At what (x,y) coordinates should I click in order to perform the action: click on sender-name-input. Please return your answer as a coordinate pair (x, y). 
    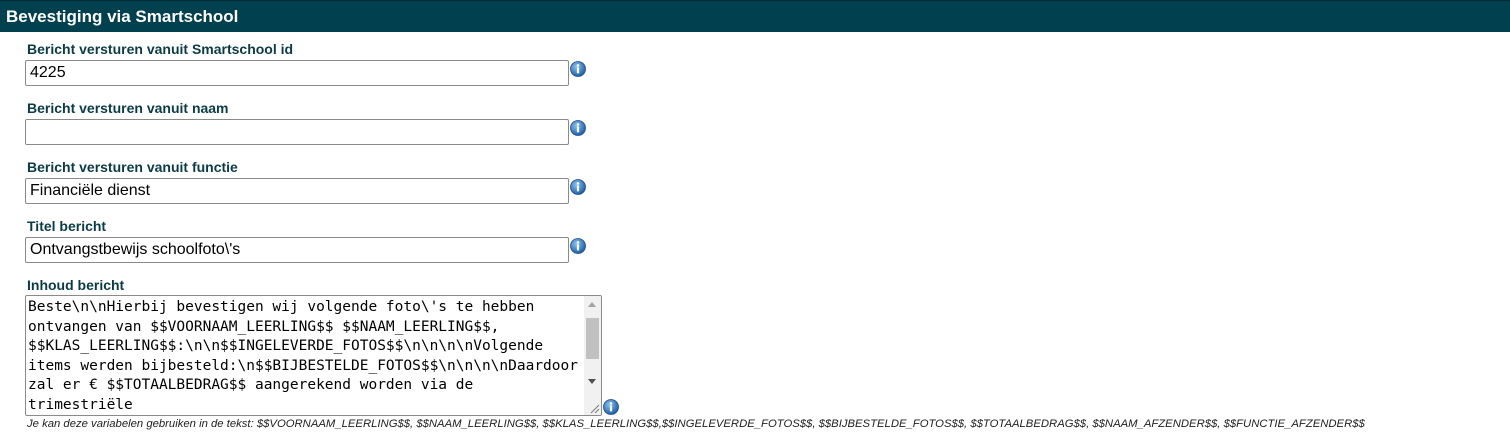
    Looking at the image, I should click on (297, 132).